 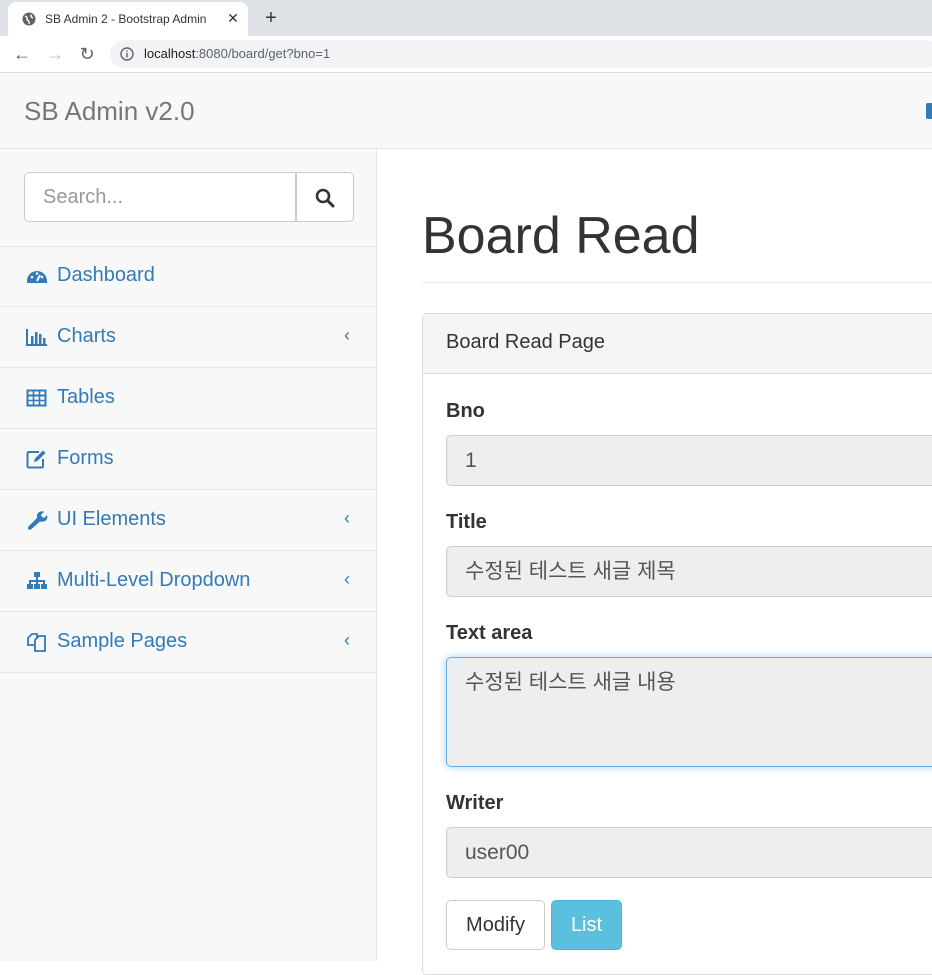 What do you see at coordinates (465, 411) in the screenshot?
I see `bno-label: Bno` at bounding box center [465, 411].